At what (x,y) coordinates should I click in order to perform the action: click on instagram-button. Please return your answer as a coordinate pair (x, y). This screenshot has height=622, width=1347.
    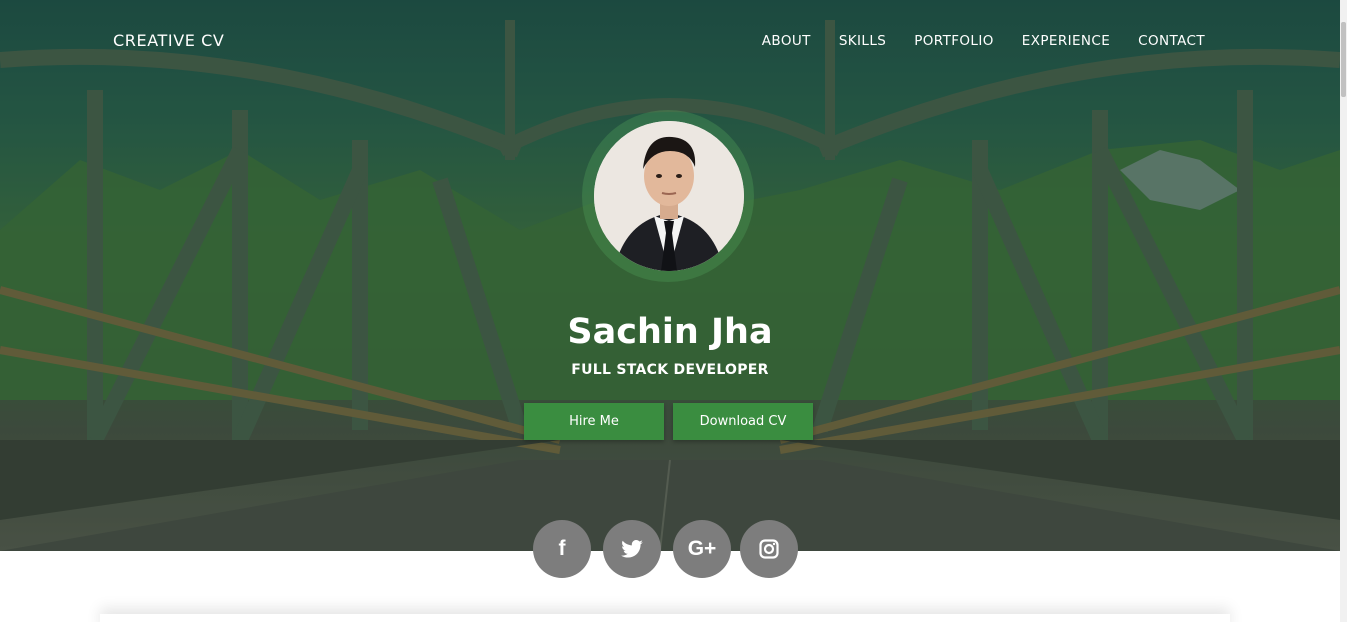
    Looking at the image, I should click on (769, 549).